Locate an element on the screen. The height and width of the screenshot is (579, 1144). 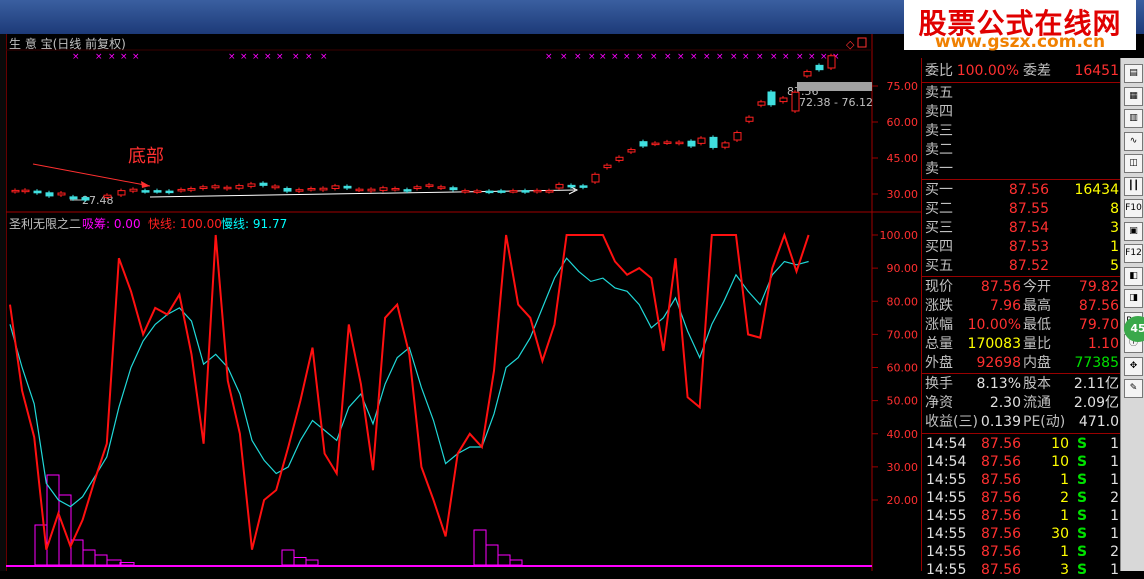
buy-level-row: 买三 87.54 3 is located at coordinates (1021, 228).